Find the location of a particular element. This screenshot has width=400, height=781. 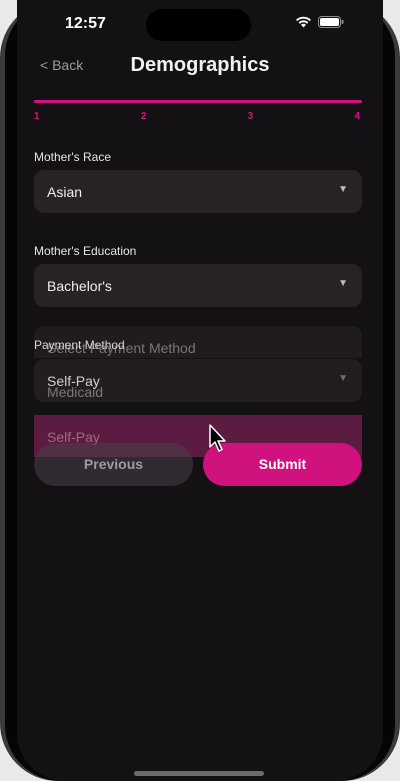

payment-method-label: Payment Method is located at coordinates (79, 345).